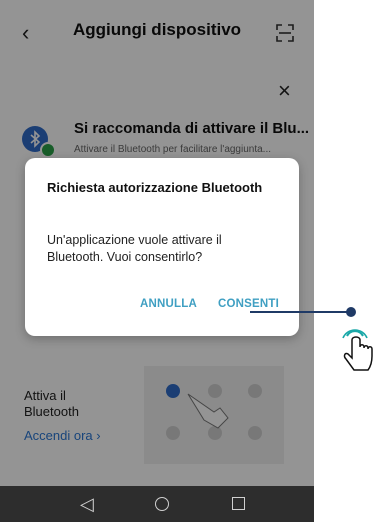 The width and height of the screenshot is (374, 522). I want to click on pointer-line, so click(300, 312).